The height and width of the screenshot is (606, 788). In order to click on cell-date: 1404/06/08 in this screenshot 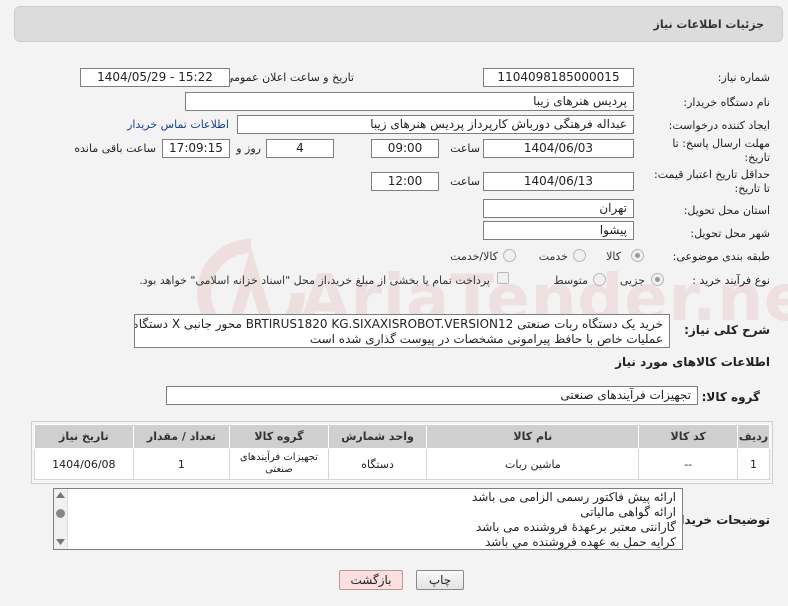, I will do `click(84, 464)`.